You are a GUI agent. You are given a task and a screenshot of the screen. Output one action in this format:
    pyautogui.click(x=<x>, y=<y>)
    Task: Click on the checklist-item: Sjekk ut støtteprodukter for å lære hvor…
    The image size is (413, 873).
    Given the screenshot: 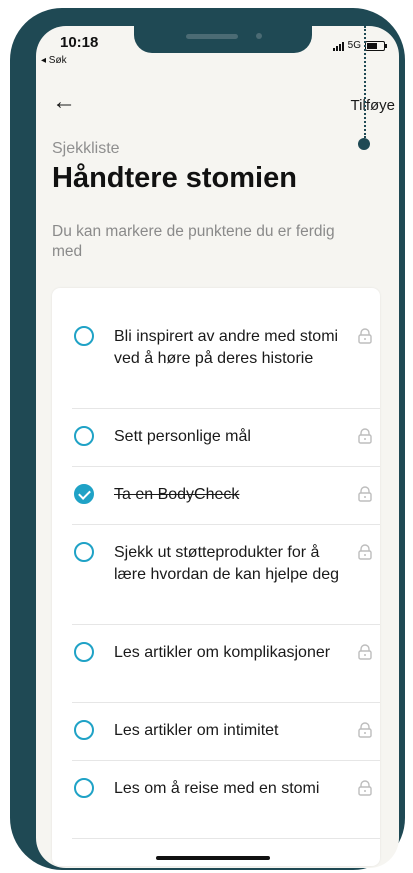 What is the action you would take?
    pyautogui.click(x=226, y=574)
    